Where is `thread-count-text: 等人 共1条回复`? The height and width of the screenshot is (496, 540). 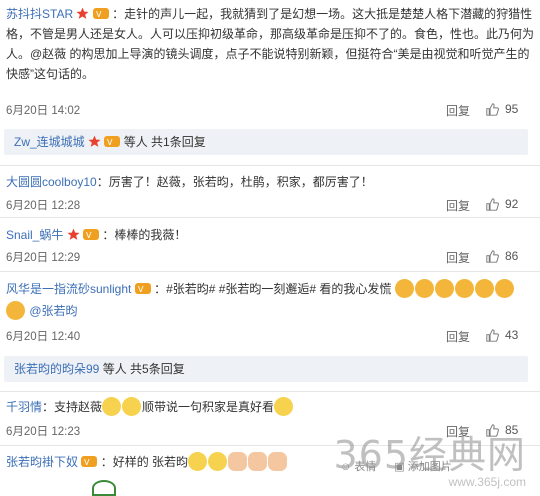 thread-count-text: 等人 共1条回复 is located at coordinates (165, 142).